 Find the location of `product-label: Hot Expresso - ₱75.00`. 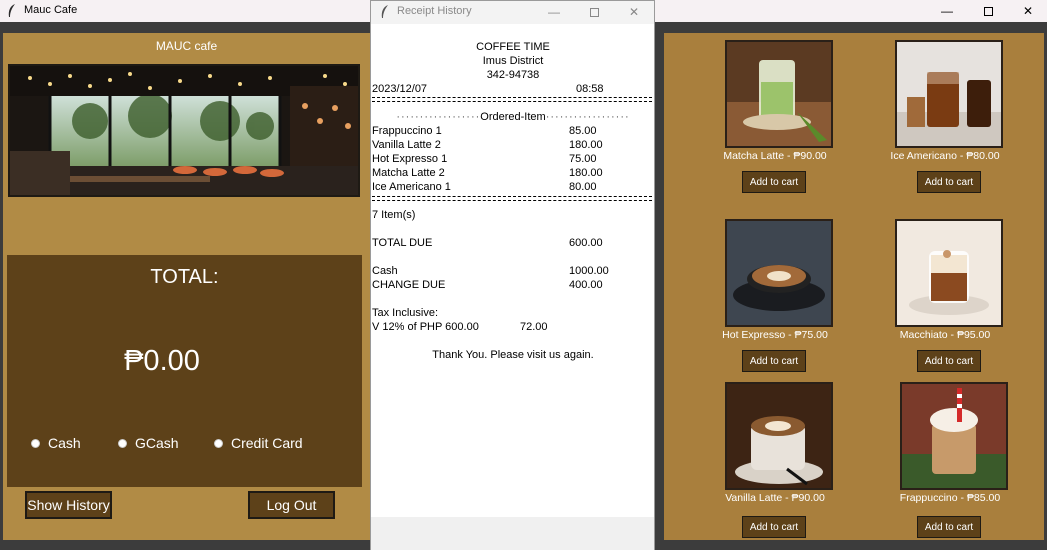

product-label: Hot Expresso - ₱75.00 is located at coordinates (775, 335).